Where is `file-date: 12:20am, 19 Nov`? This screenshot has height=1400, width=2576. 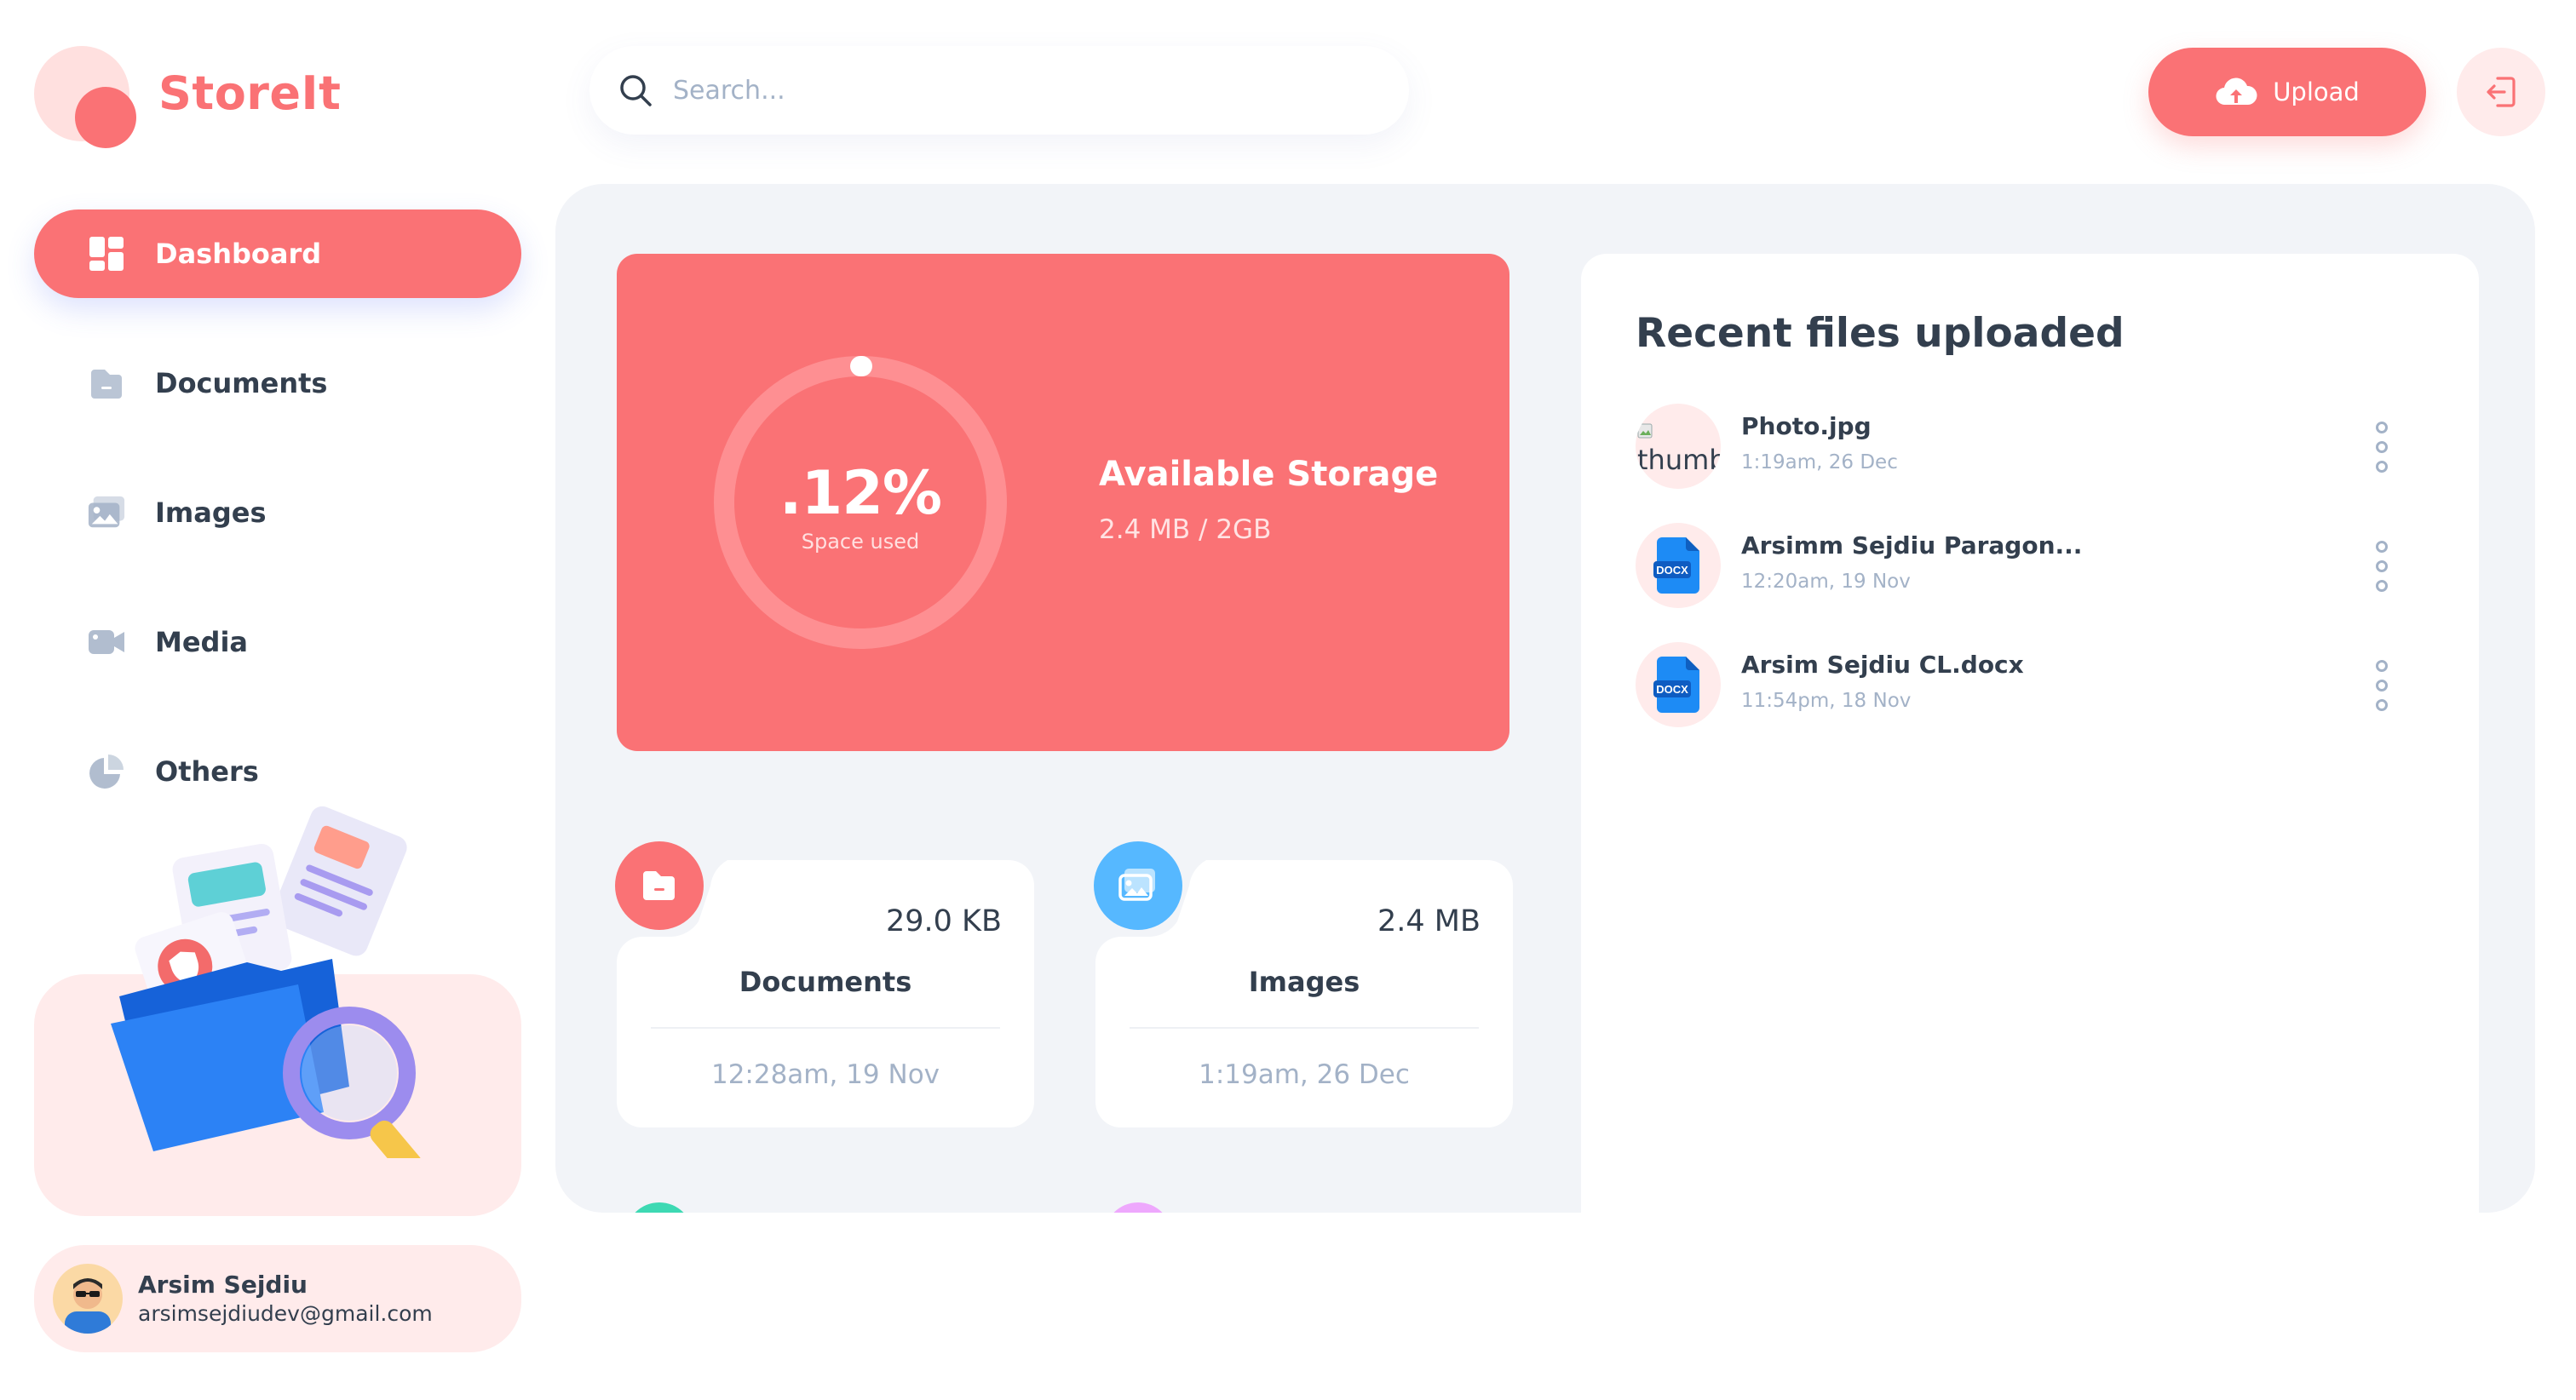 file-date: 12:20am, 19 Nov is located at coordinates (1826, 582).